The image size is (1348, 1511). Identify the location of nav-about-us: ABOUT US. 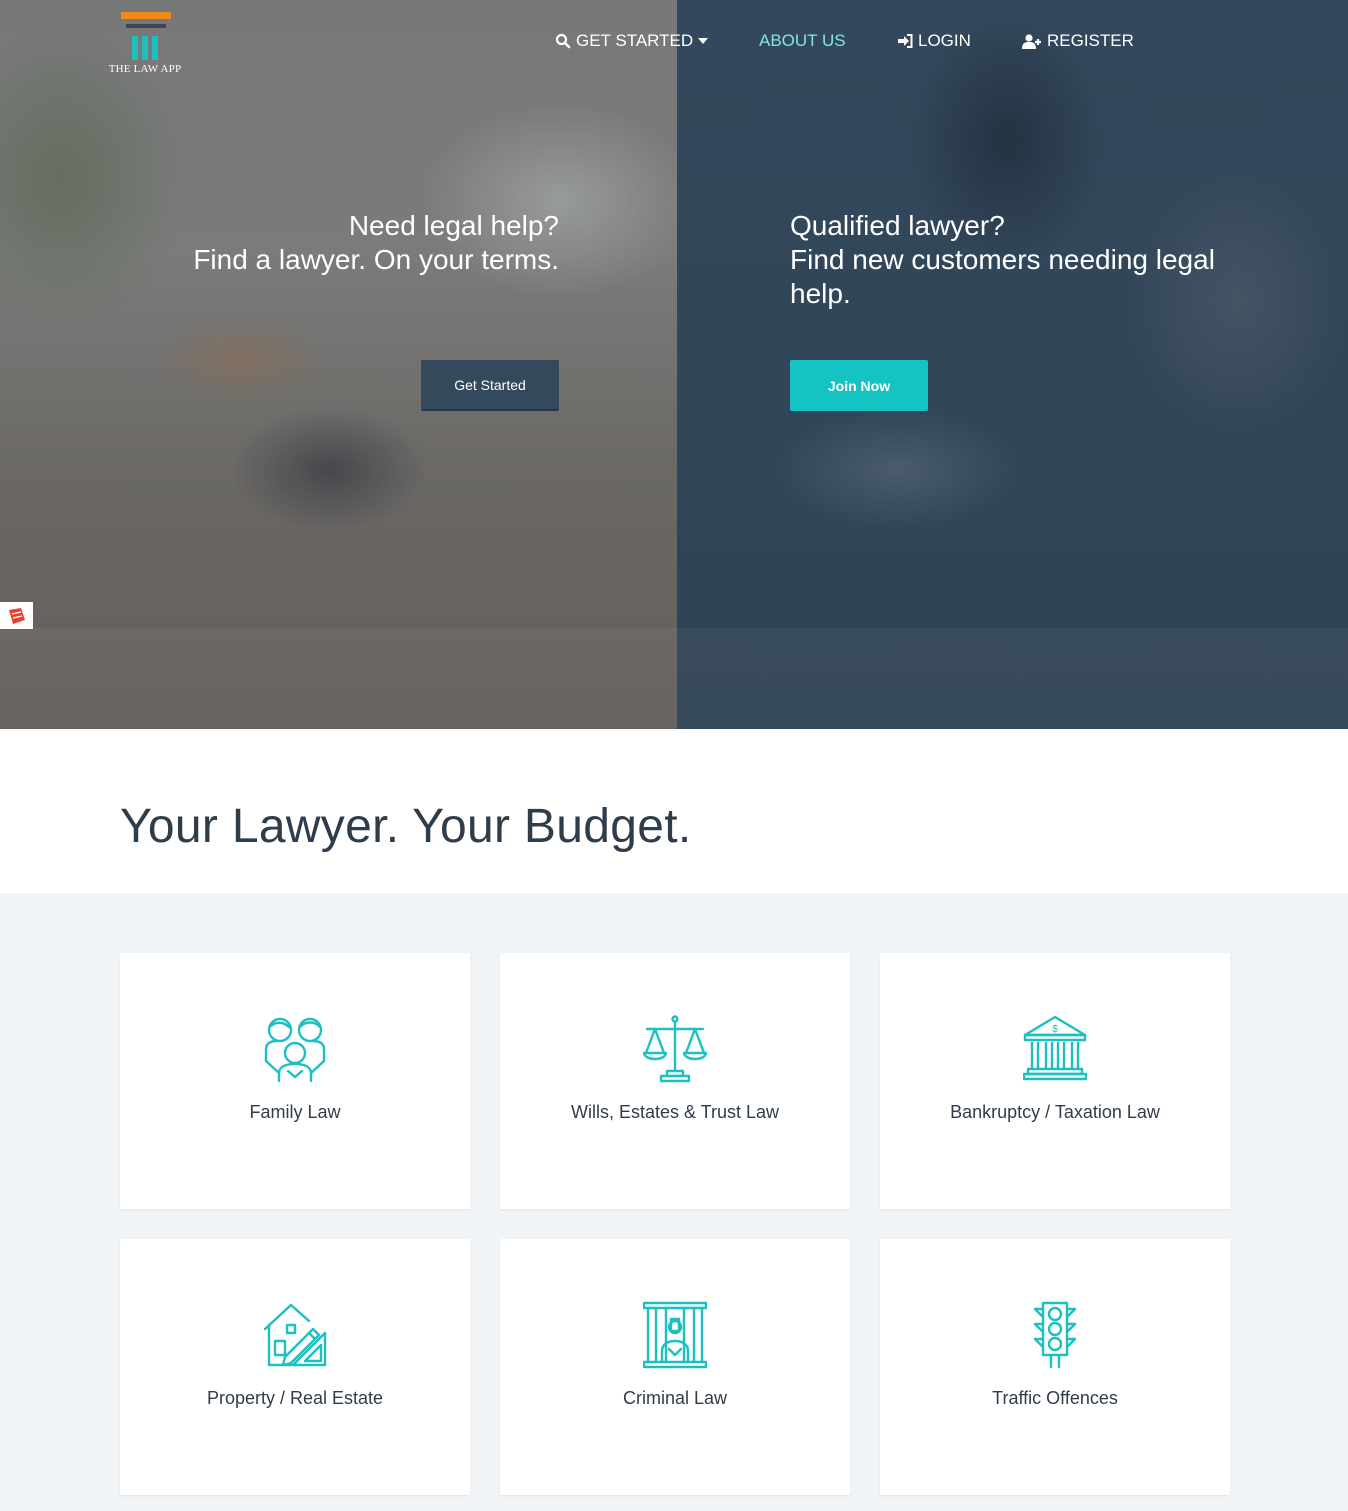
(802, 41).